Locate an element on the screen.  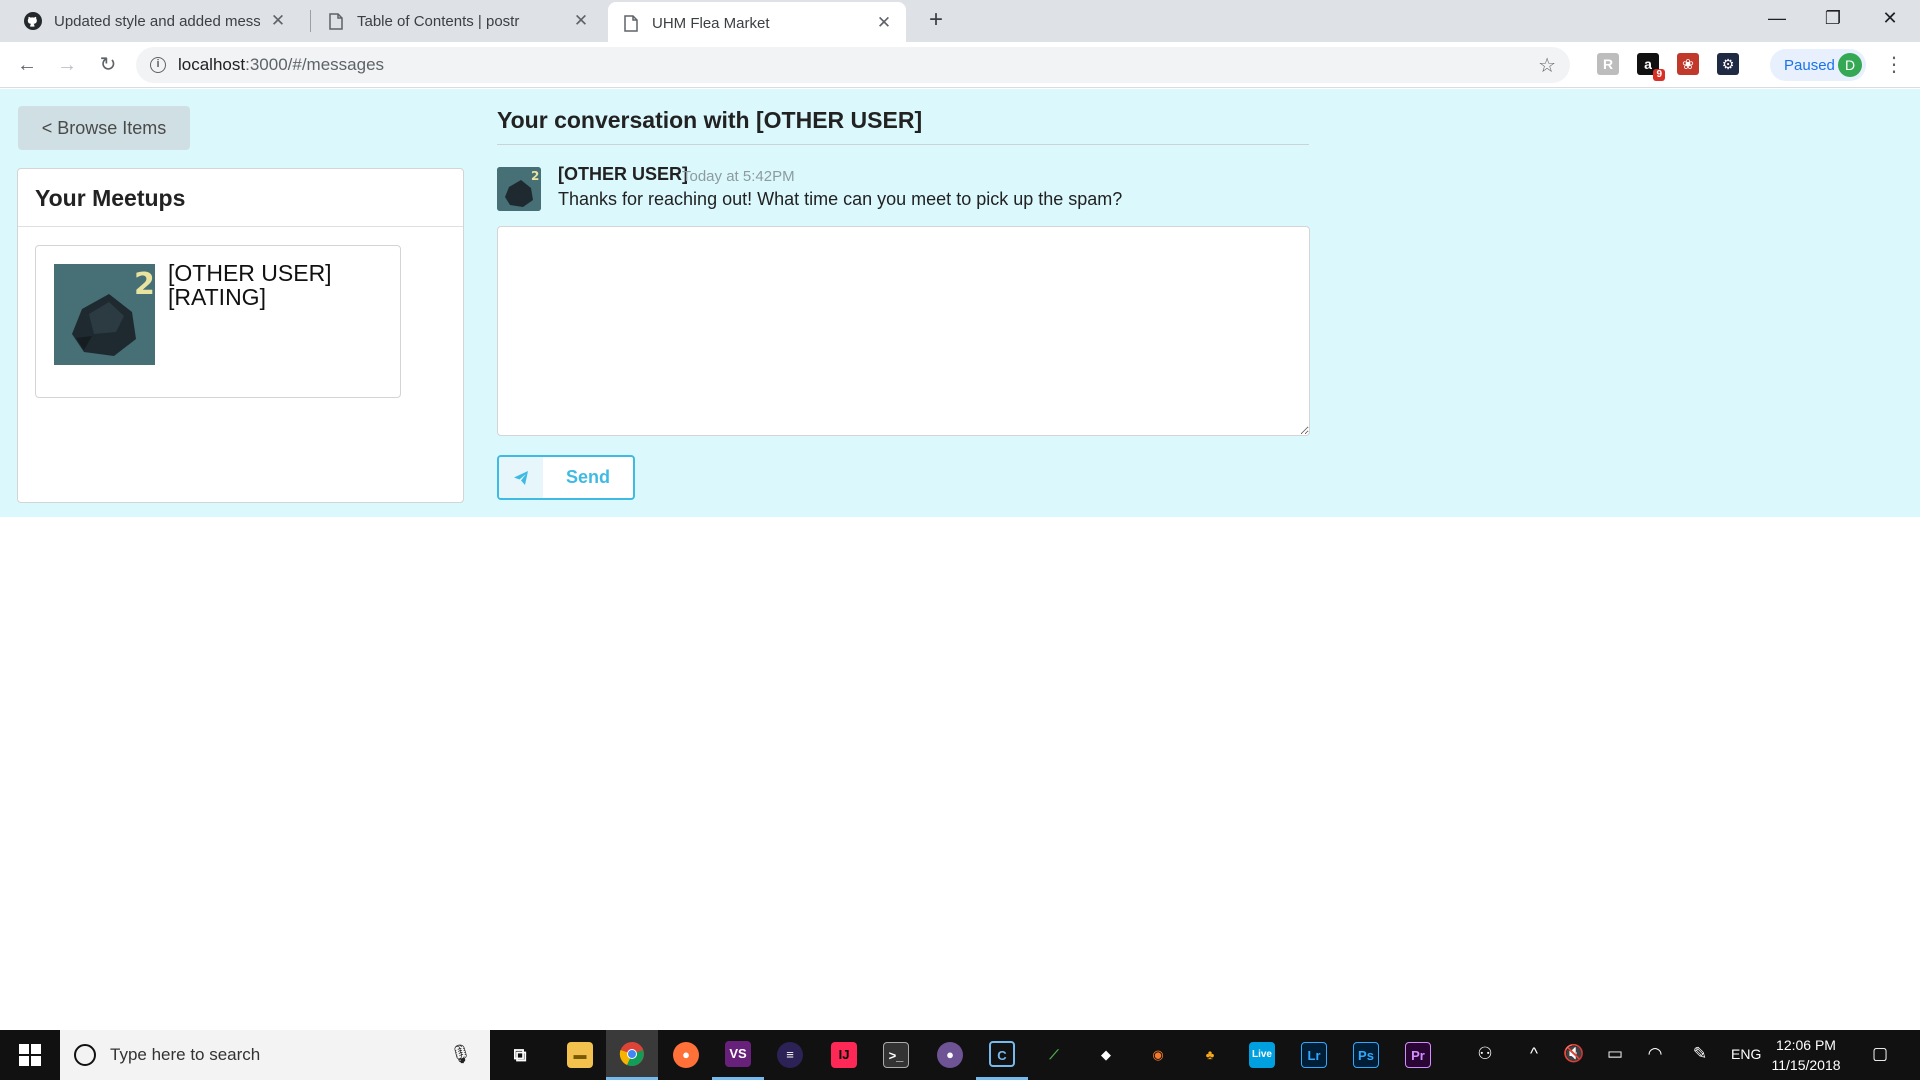
restore-icon: ❐ is located at coordinates (1833, 18).